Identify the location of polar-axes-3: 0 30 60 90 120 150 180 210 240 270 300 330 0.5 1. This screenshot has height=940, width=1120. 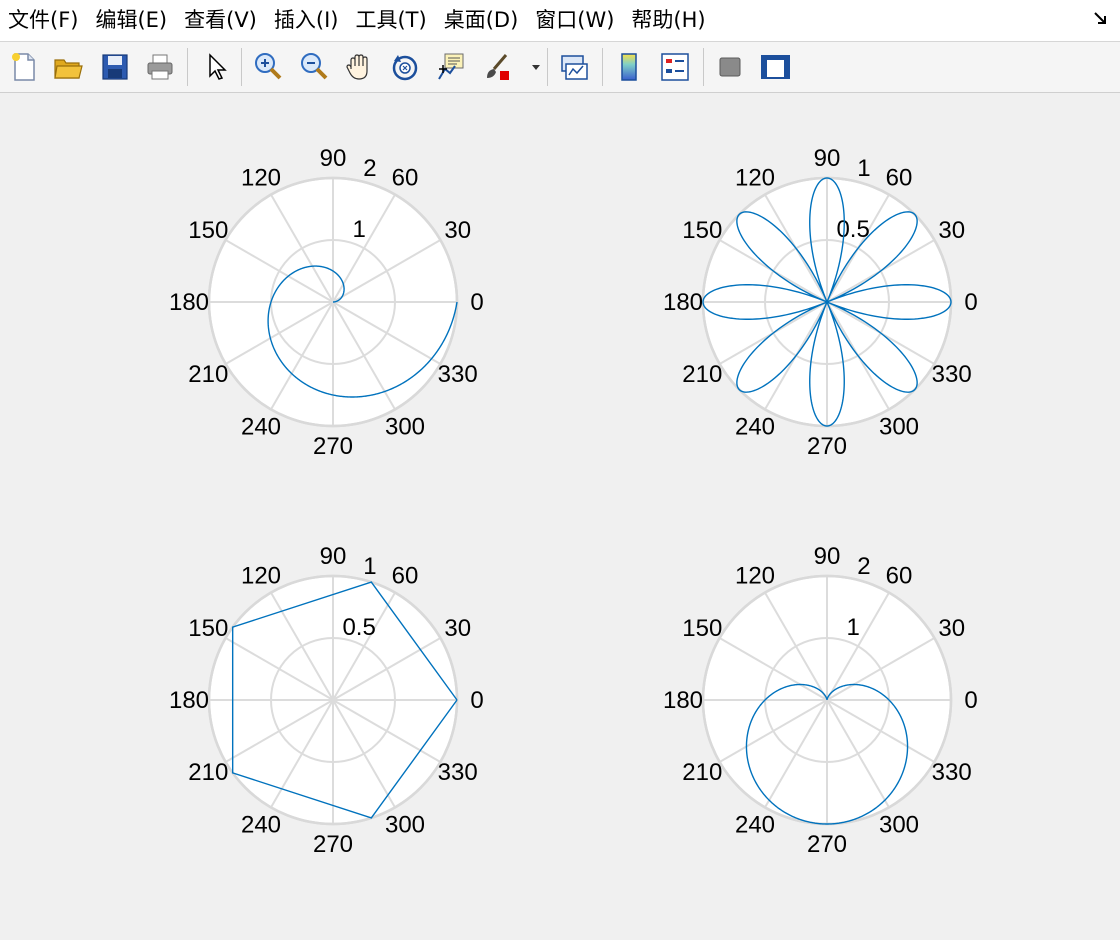
(326, 700).